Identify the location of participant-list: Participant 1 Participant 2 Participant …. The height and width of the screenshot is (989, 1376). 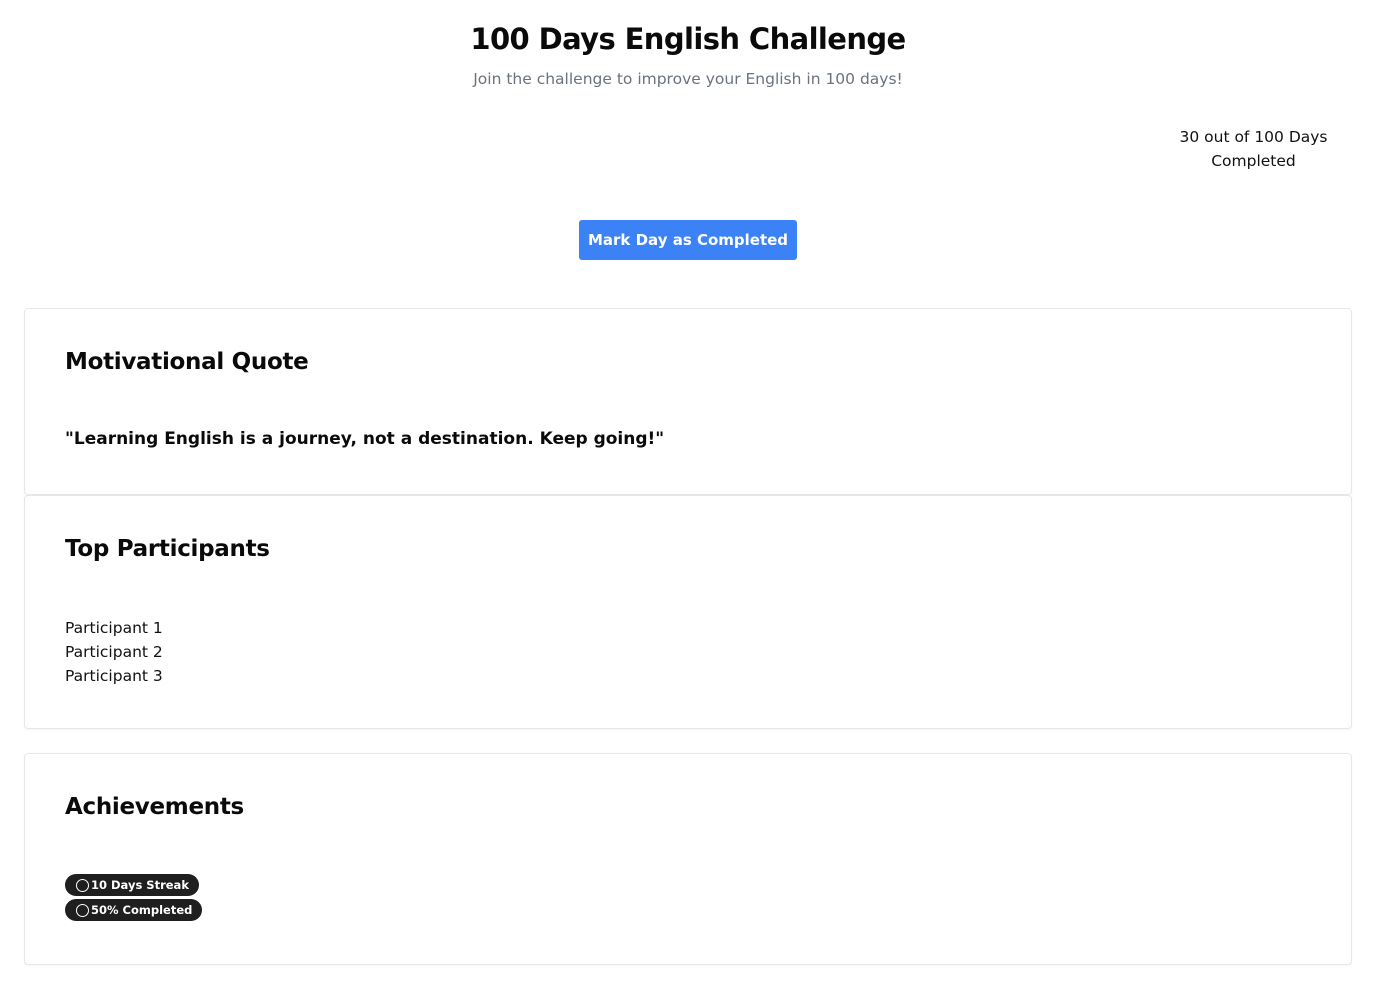
(114, 652).